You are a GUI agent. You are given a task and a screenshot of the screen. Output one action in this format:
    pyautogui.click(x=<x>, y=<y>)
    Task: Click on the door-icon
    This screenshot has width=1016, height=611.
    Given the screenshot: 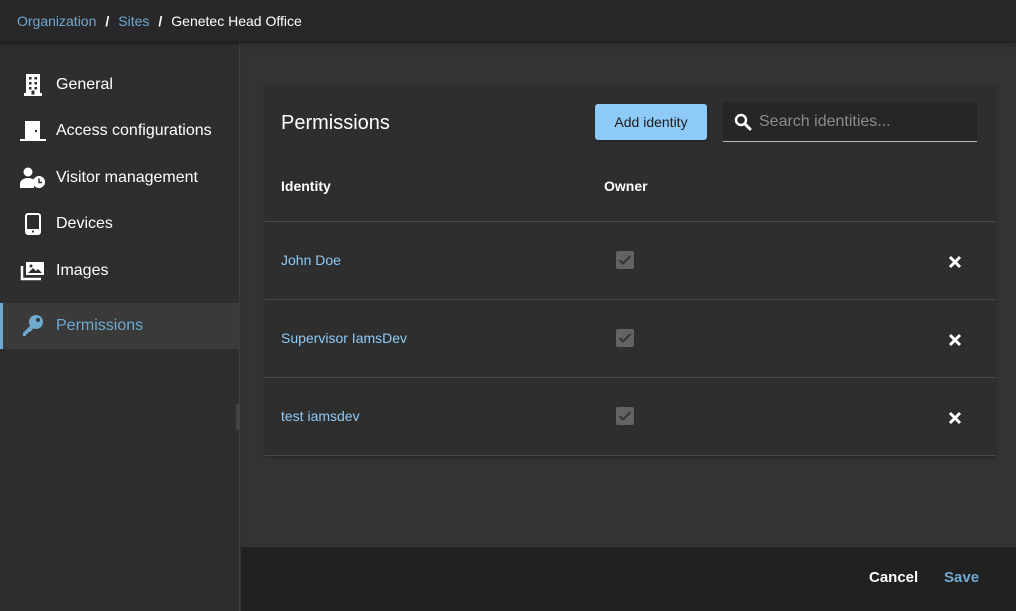 What is the action you would take?
    pyautogui.click(x=33, y=131)
    